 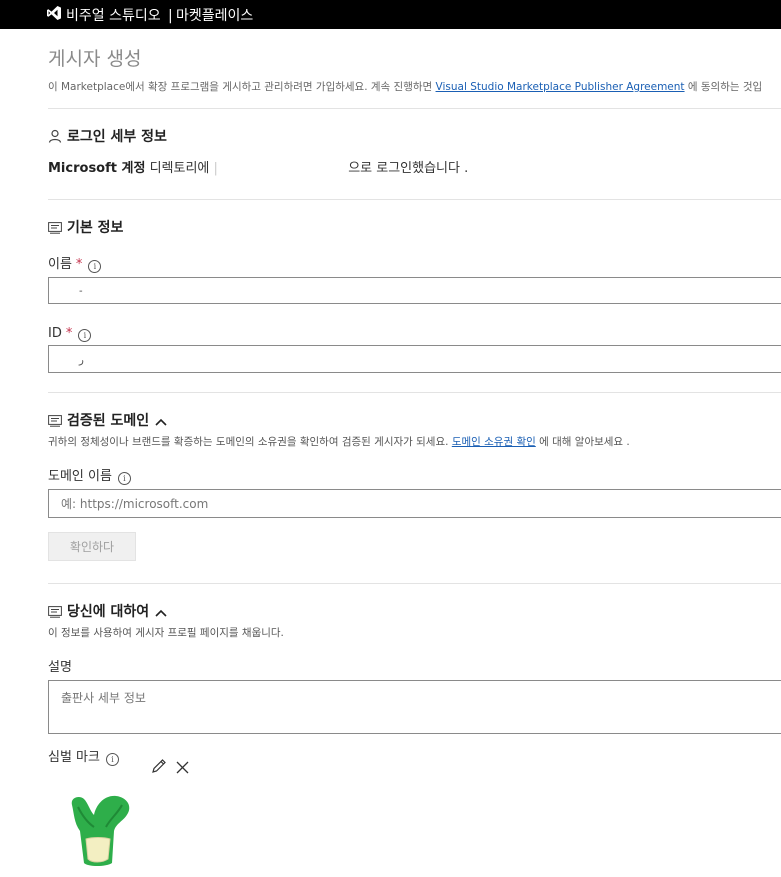 I want to click on marketplace-link: 마켓플레이스, so click(x=214, y=16).